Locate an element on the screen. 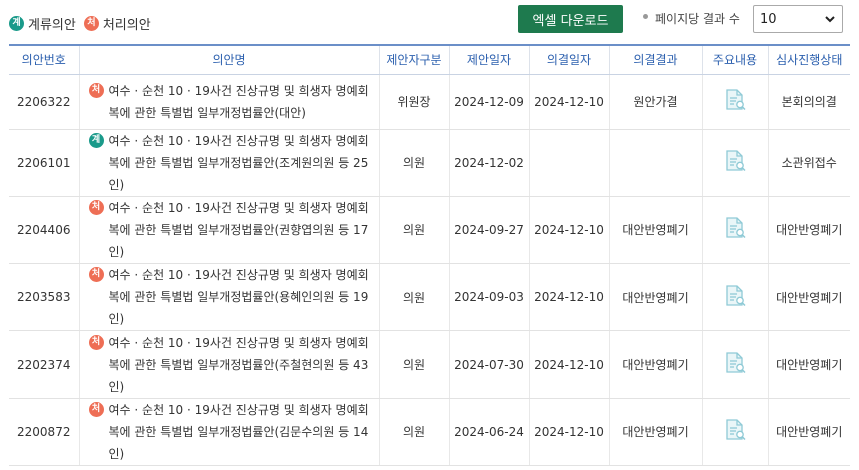 Image resolution: width=859 pixels, height=470 pixels. col-proposed-date: 제안일자 is located at coordinates (488, 59).